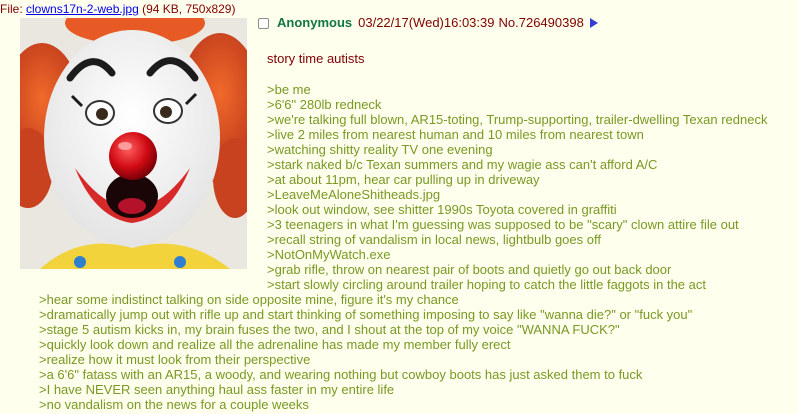 This screenshot has width=798, height=414. I want to click on greentext-line: >6'6" 280lb redneck, so click(324, 104).